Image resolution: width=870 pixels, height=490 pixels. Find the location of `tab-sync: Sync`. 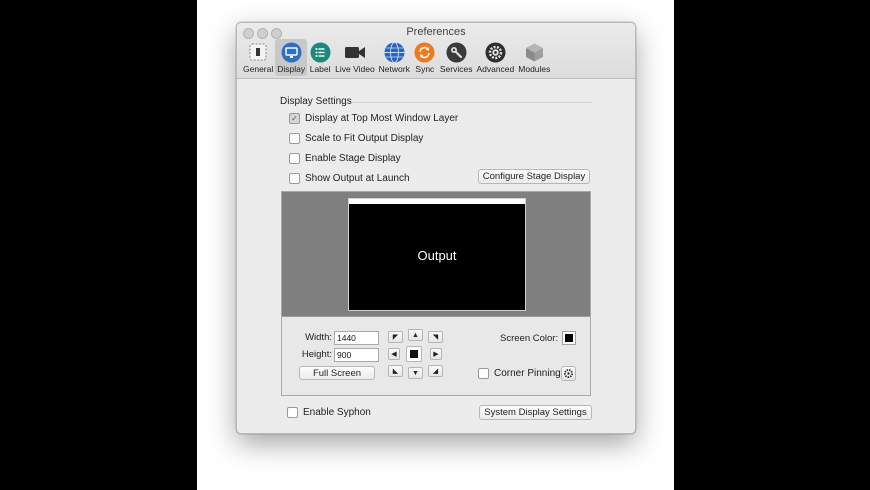

tab-sync: Sync is located at coordinates (425, 57).